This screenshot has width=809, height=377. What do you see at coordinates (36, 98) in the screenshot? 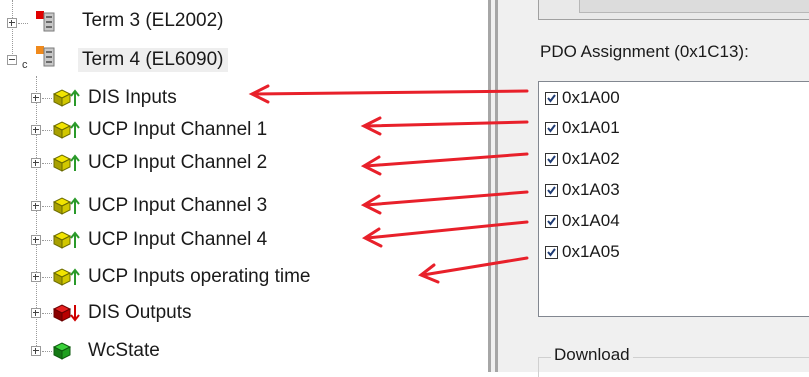
I see `expand-toggle-dis-inputs` at bounding box center [36, 98].